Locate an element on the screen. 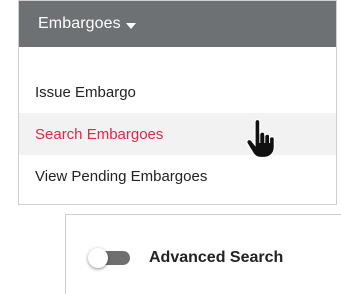 This screenshot has height=294, width=341. advanced-search-label: Advanced Search is located at coordinates (216, 258).